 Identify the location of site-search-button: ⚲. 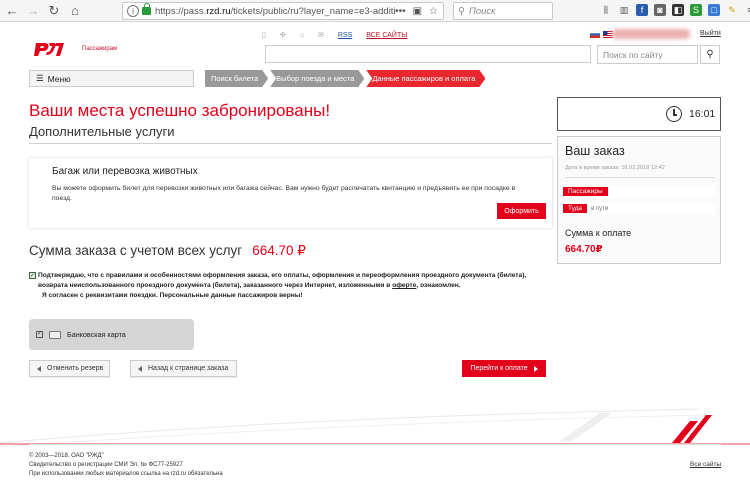
(710, 54).